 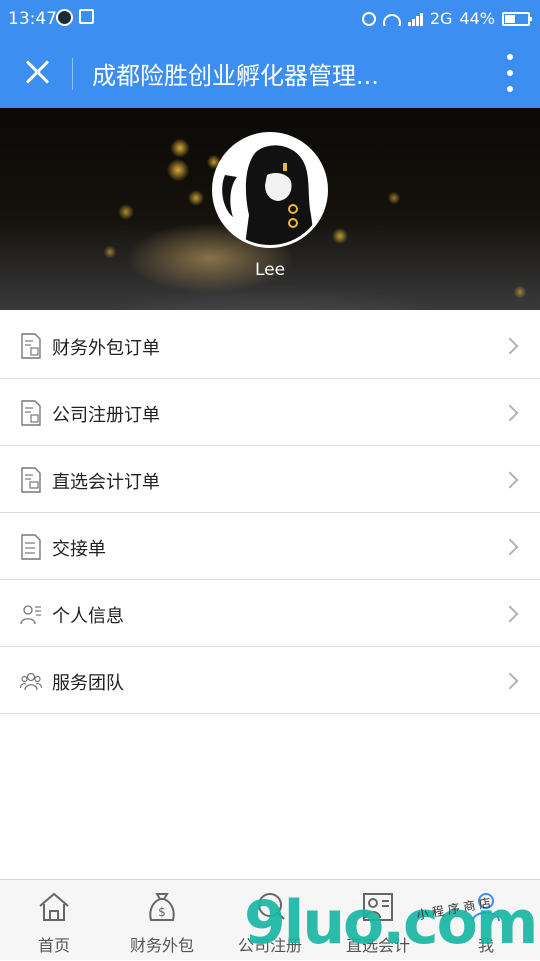 I want to click on tab-accountant: 直选会计, so click(x=378, y=920).